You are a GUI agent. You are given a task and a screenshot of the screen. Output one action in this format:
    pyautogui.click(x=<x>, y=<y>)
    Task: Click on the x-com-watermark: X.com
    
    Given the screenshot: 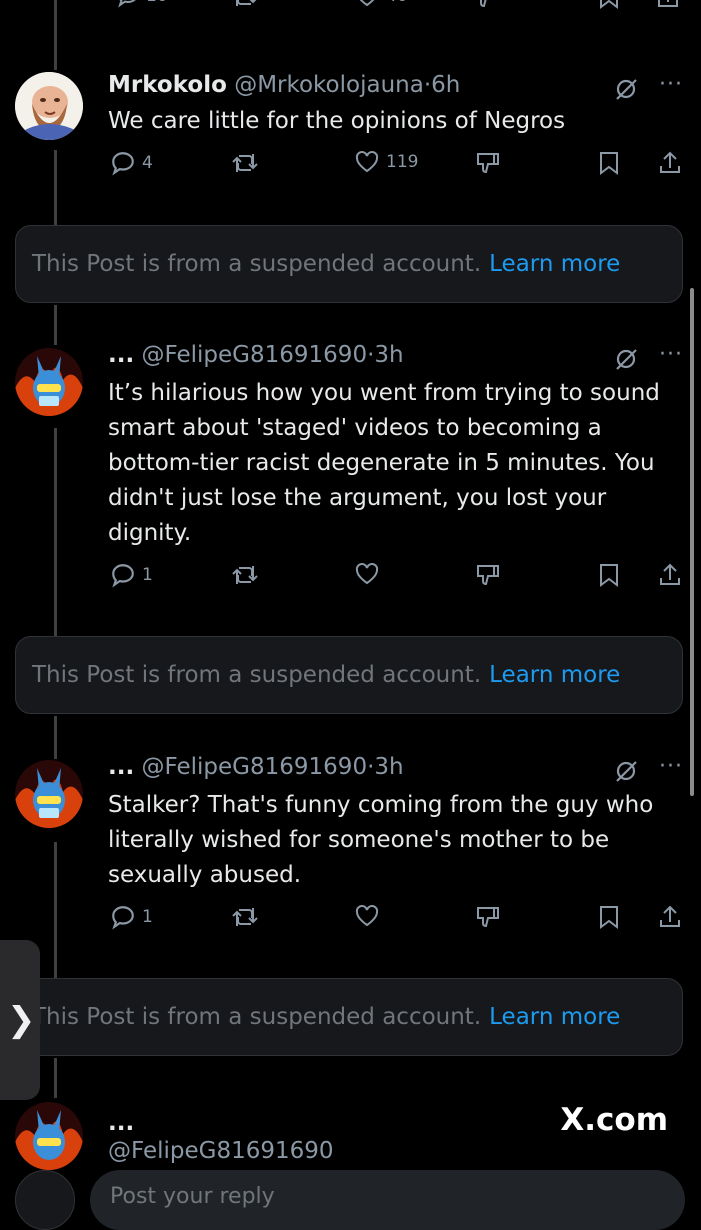 What is the action you would take?
    pyautogui.click(x=614, y=1120)
    